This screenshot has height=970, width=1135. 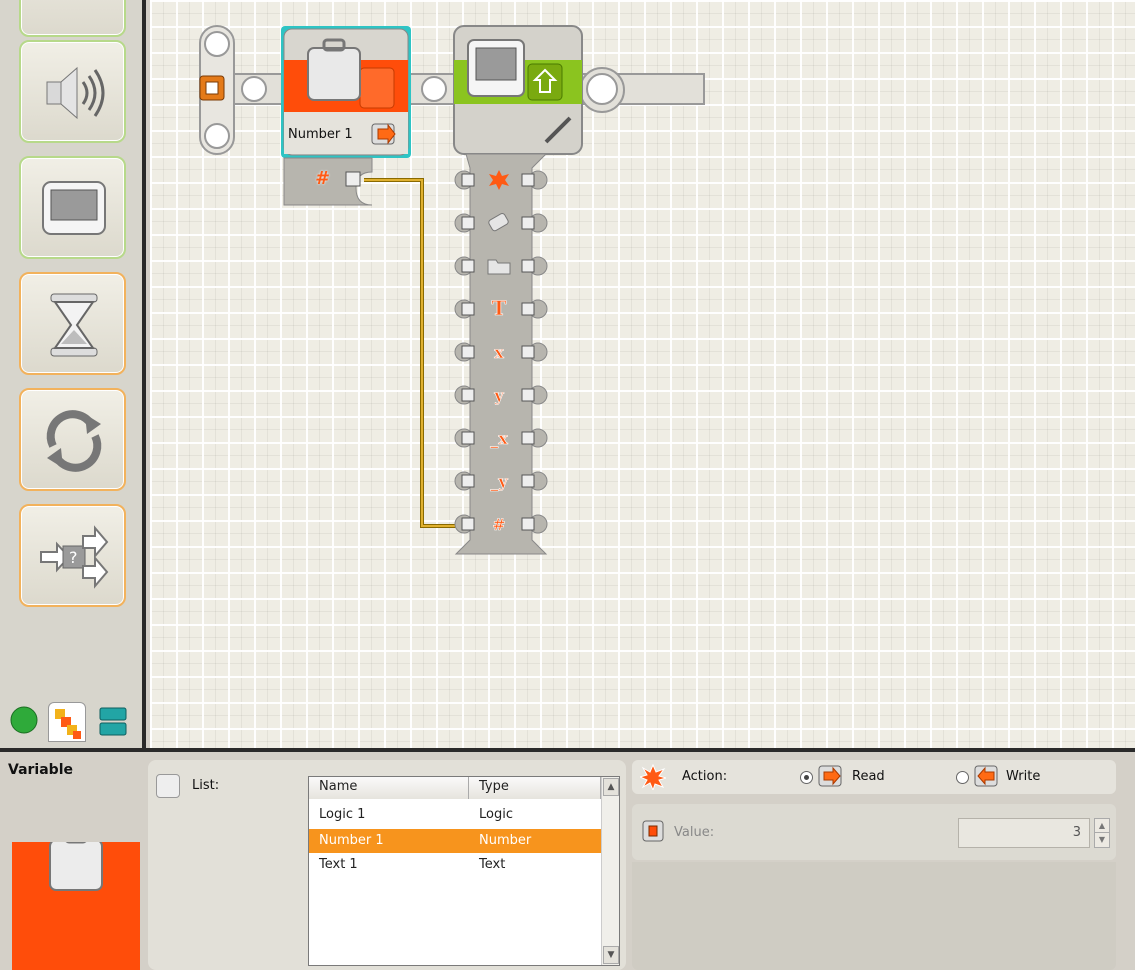 I want to click on value-spinner: ▲ ▼, so click(x=1102, y=833).